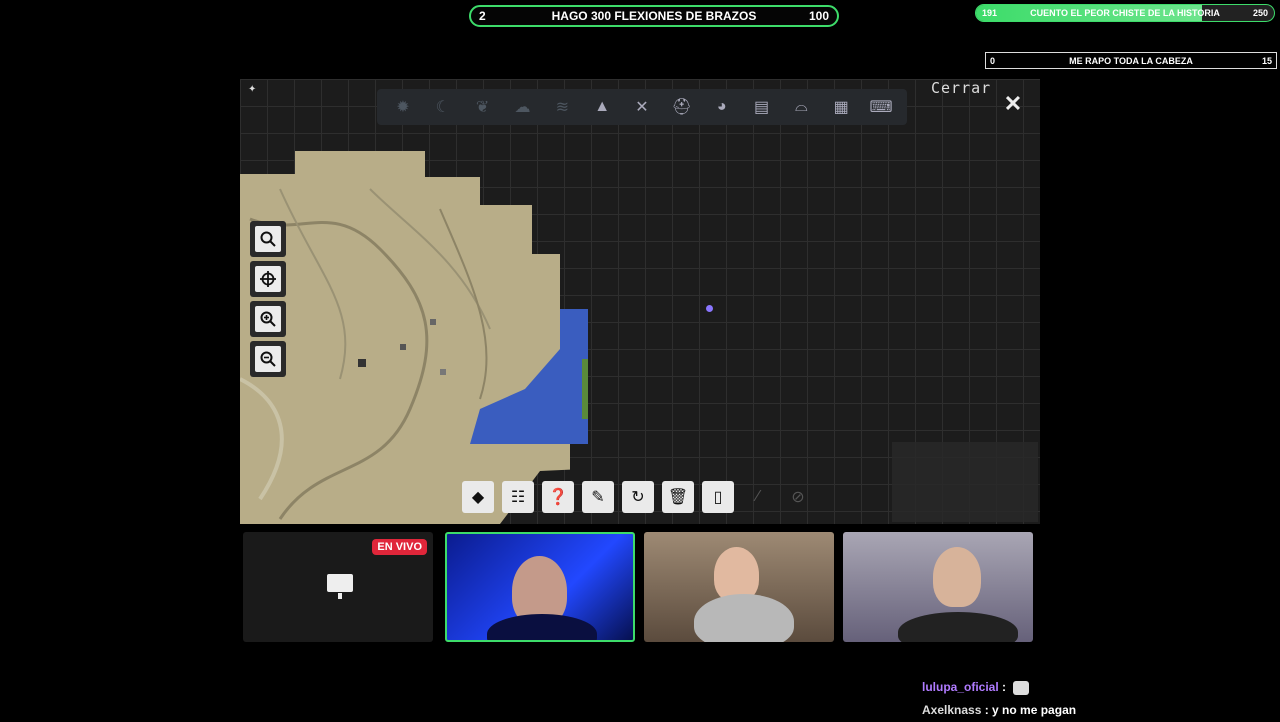 The width and height of the screenshot is (1280, 722). I want to click on chat-username: lulupa_oficial, so click(960, 687).